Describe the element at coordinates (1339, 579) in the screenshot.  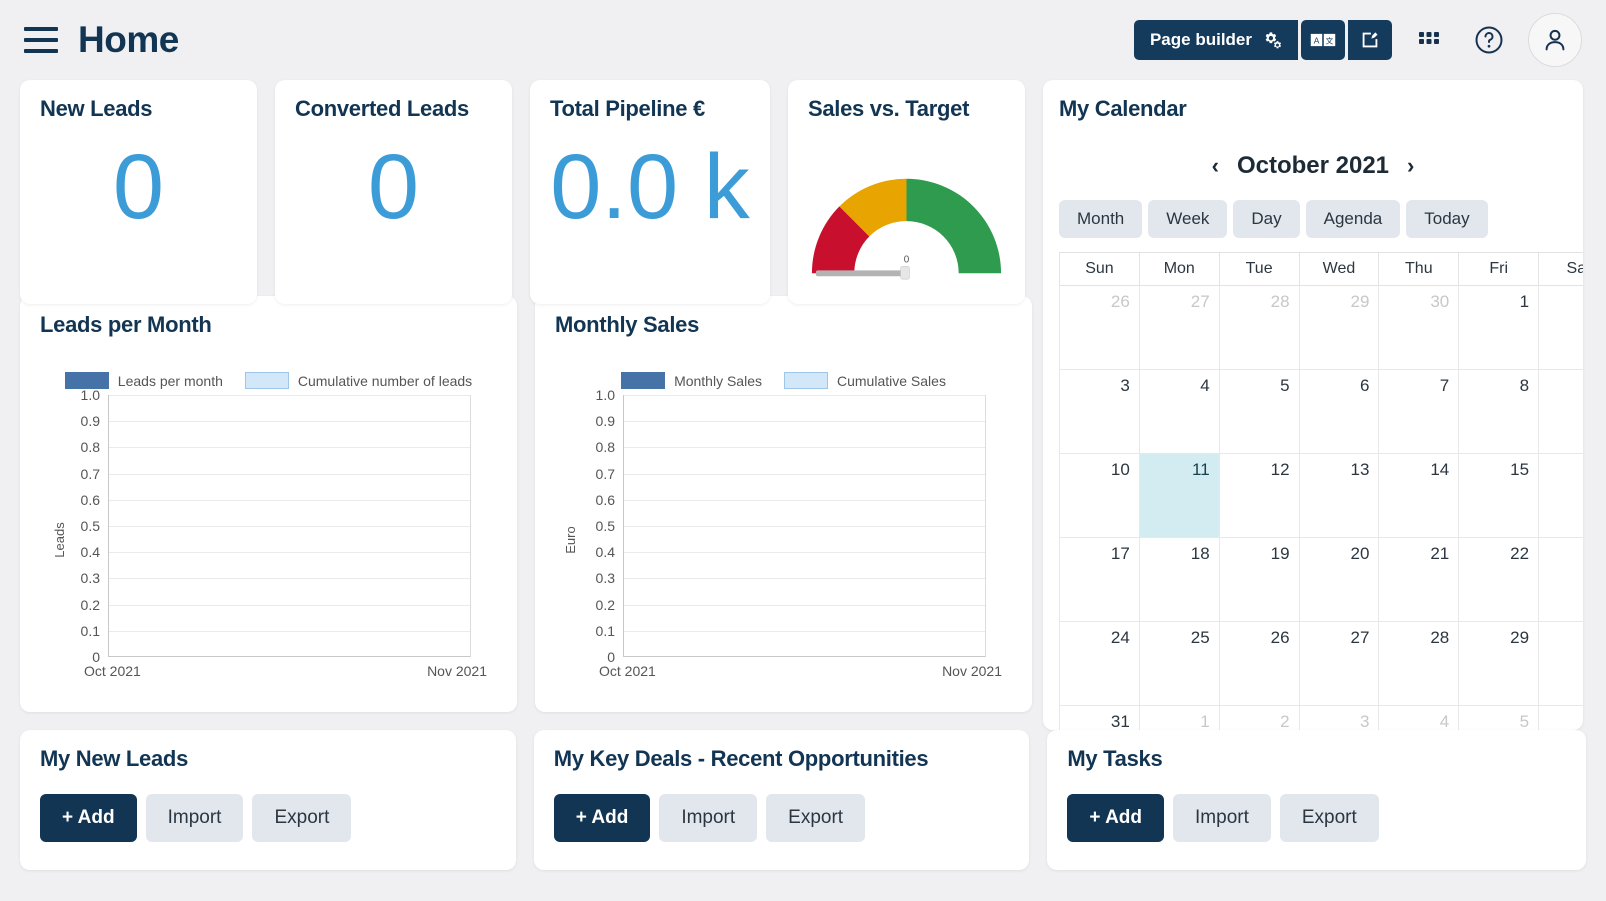
I see `calendar-day-cell: 20` at that location.